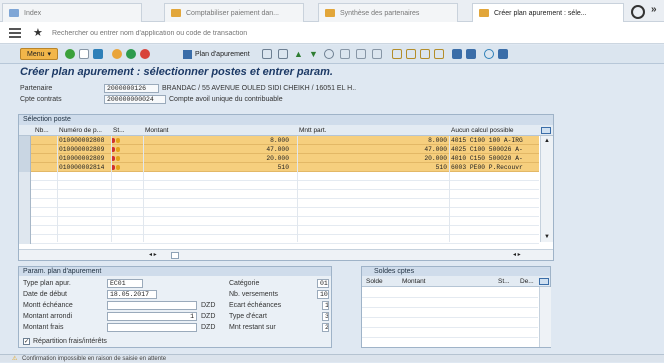  I want to click on print-icon, so click(345, 54).